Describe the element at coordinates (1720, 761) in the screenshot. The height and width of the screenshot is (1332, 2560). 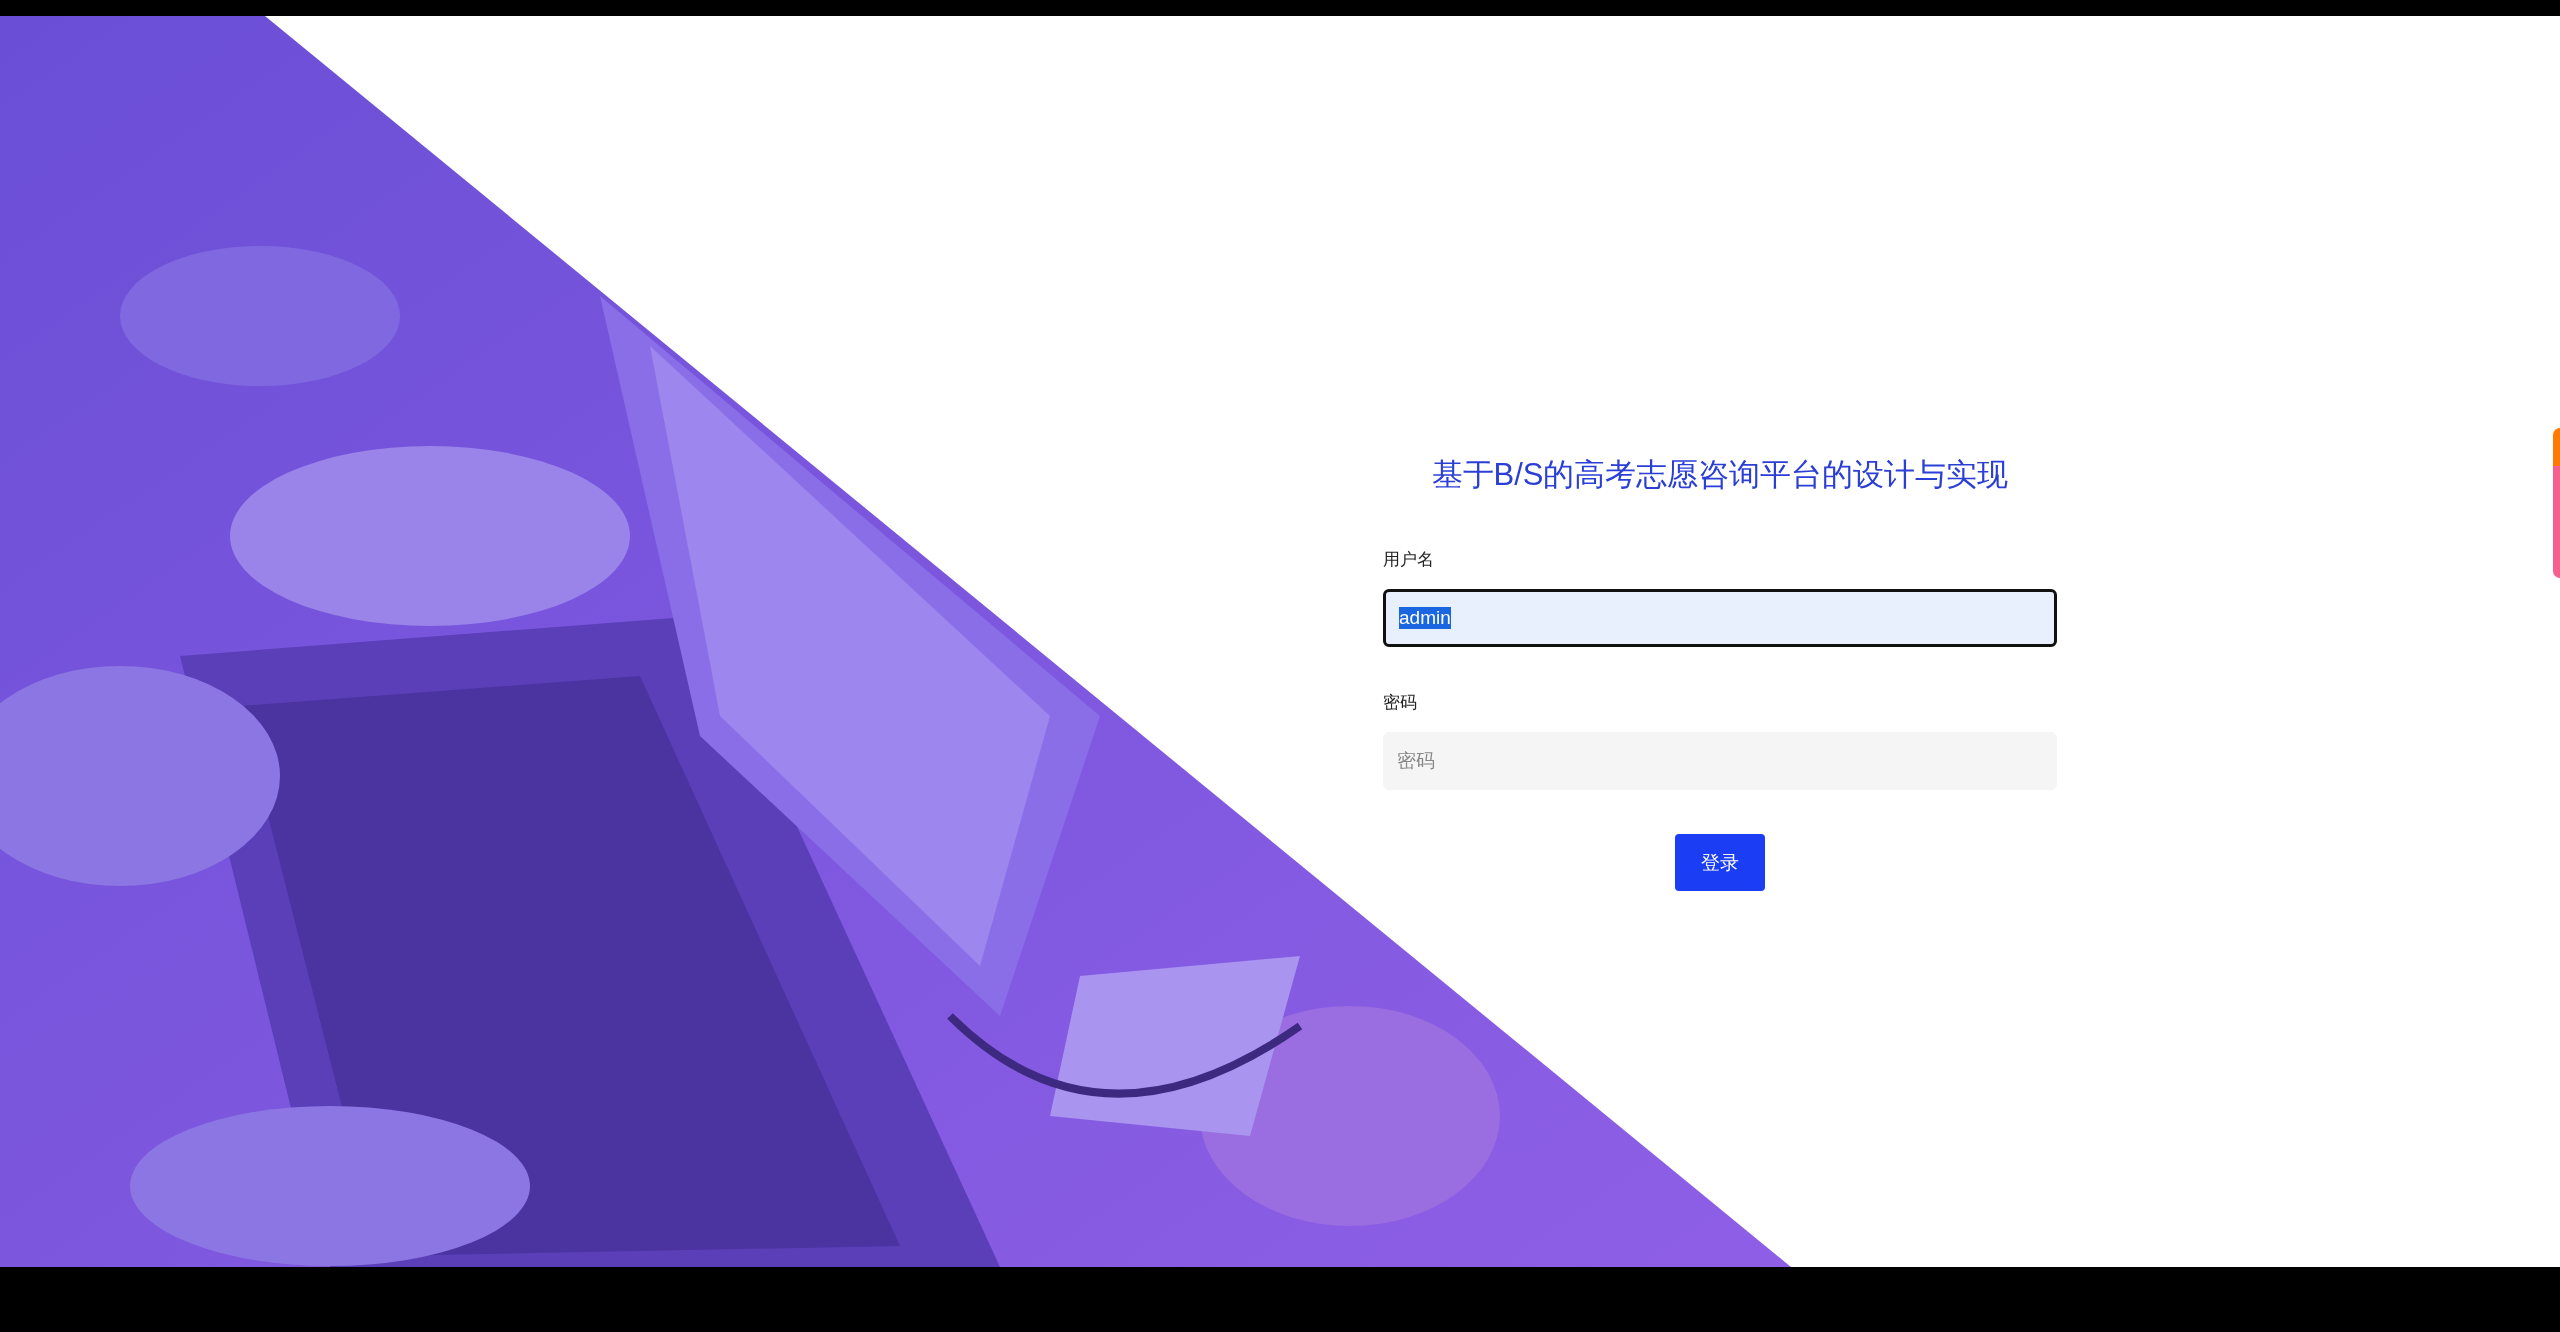
I see `input-field: 密码` at that location.